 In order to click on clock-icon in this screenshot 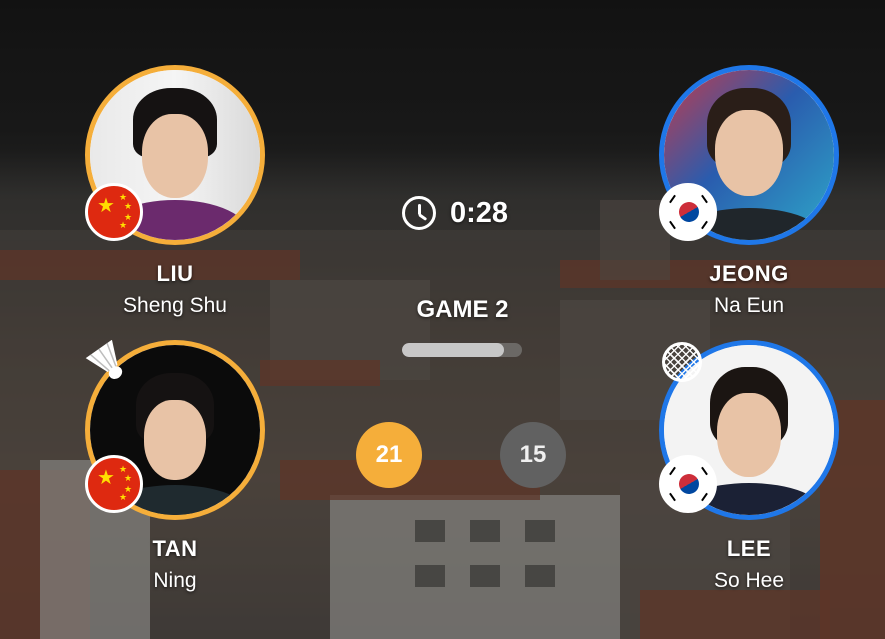, I will do `click(419, 213)`.